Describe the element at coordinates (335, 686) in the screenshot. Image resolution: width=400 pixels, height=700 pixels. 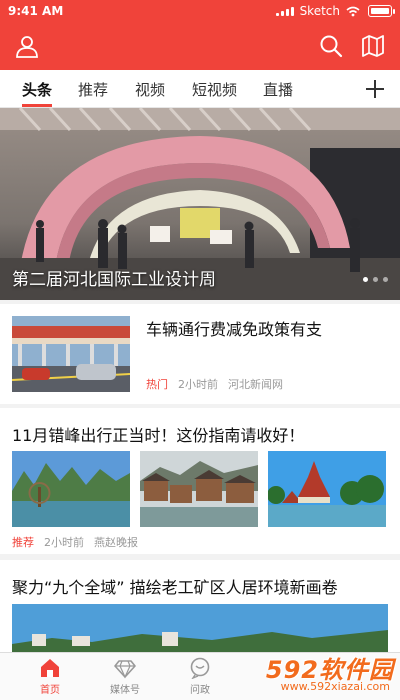
I see `watermark-url: www.592xiazai.com` at that location.